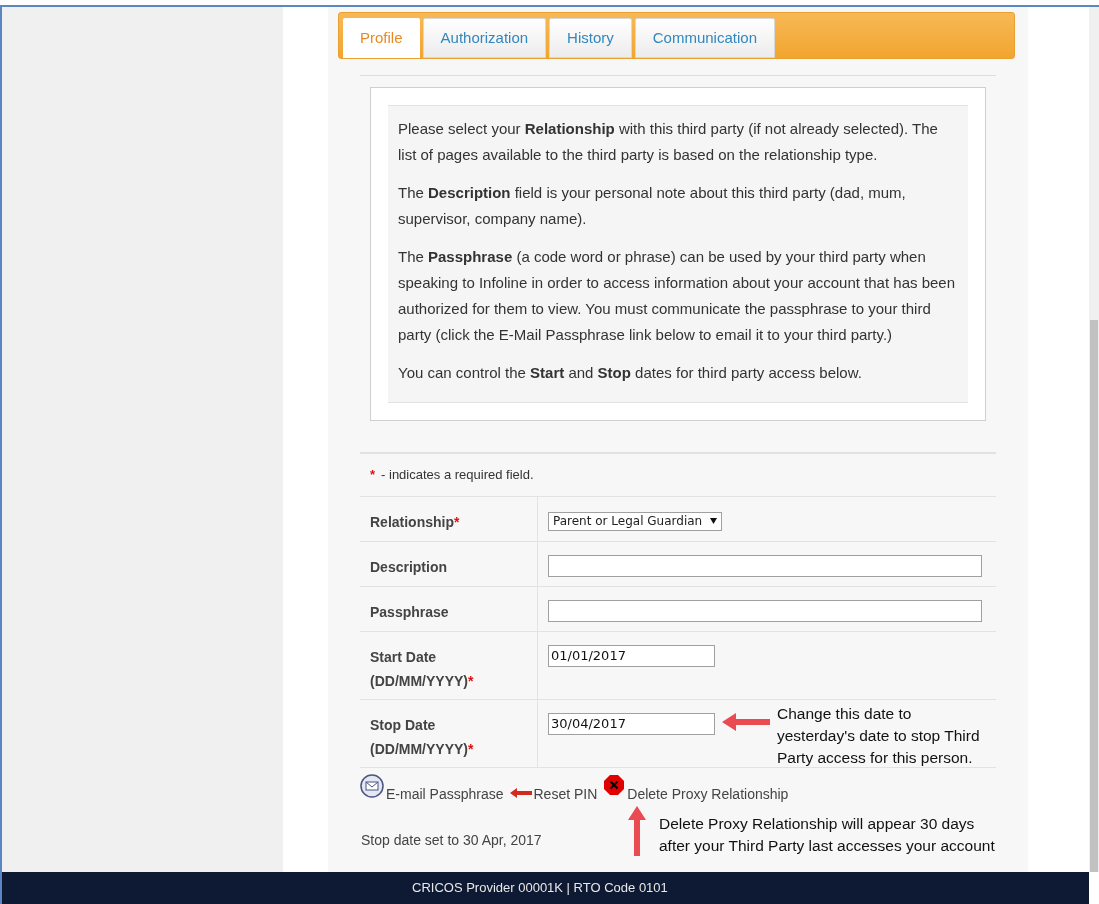 This screenshot has width=1099, height=904. I want to click on envelope-icon, so click(372, 786).